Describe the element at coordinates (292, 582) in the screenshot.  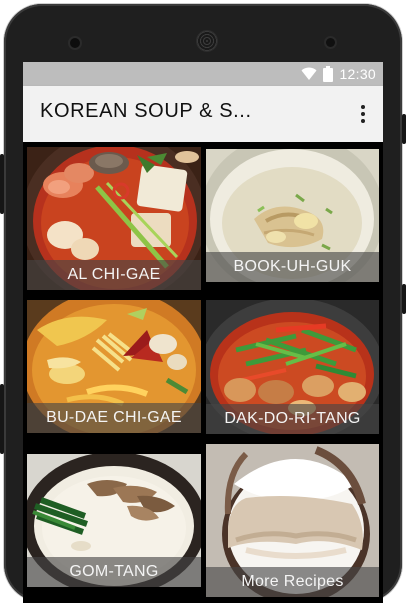
I see `recipe-label: More Recipes` at that location.